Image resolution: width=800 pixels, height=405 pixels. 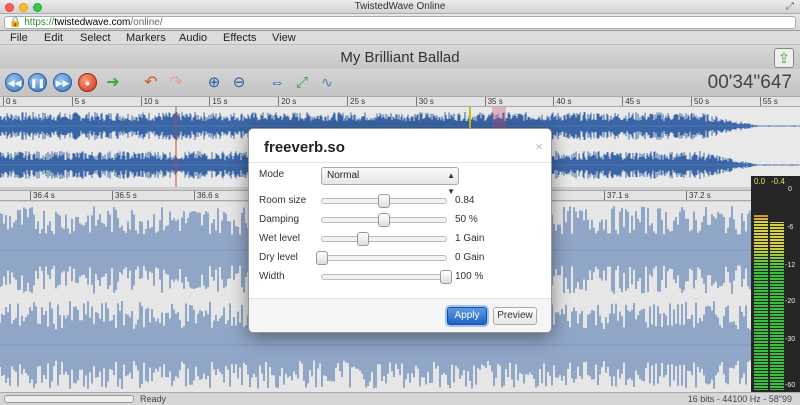 I want to click on param-value: 100 %, so click(x=469, y=276).